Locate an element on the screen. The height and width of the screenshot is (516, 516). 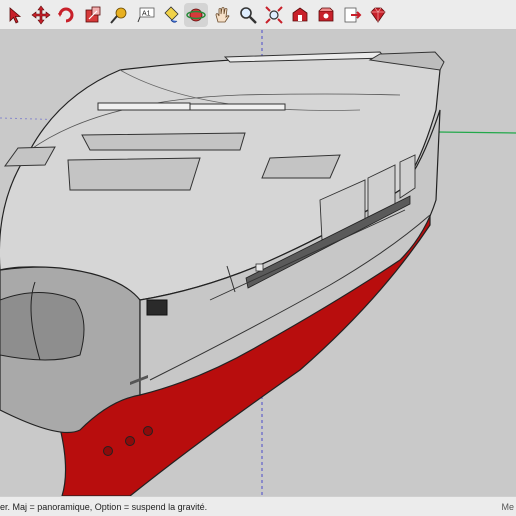
zoom-tool-button is located at coordinates (248, 15).